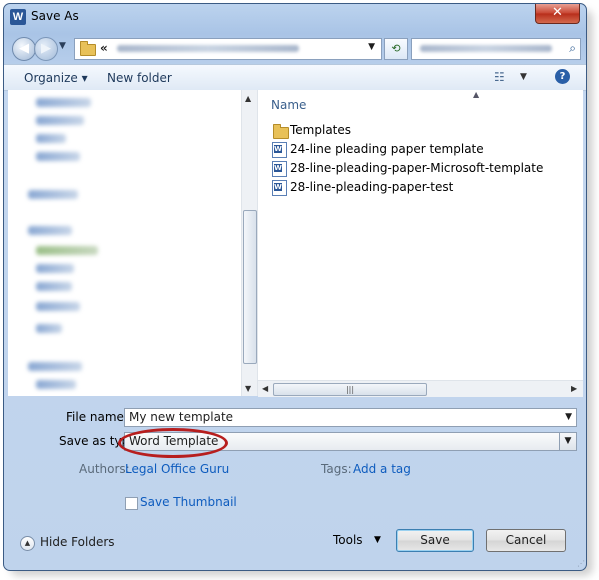  Describe the element at coordinates (486, 48) in the screenshot. I see `blurred-search-placeholder` at that location.